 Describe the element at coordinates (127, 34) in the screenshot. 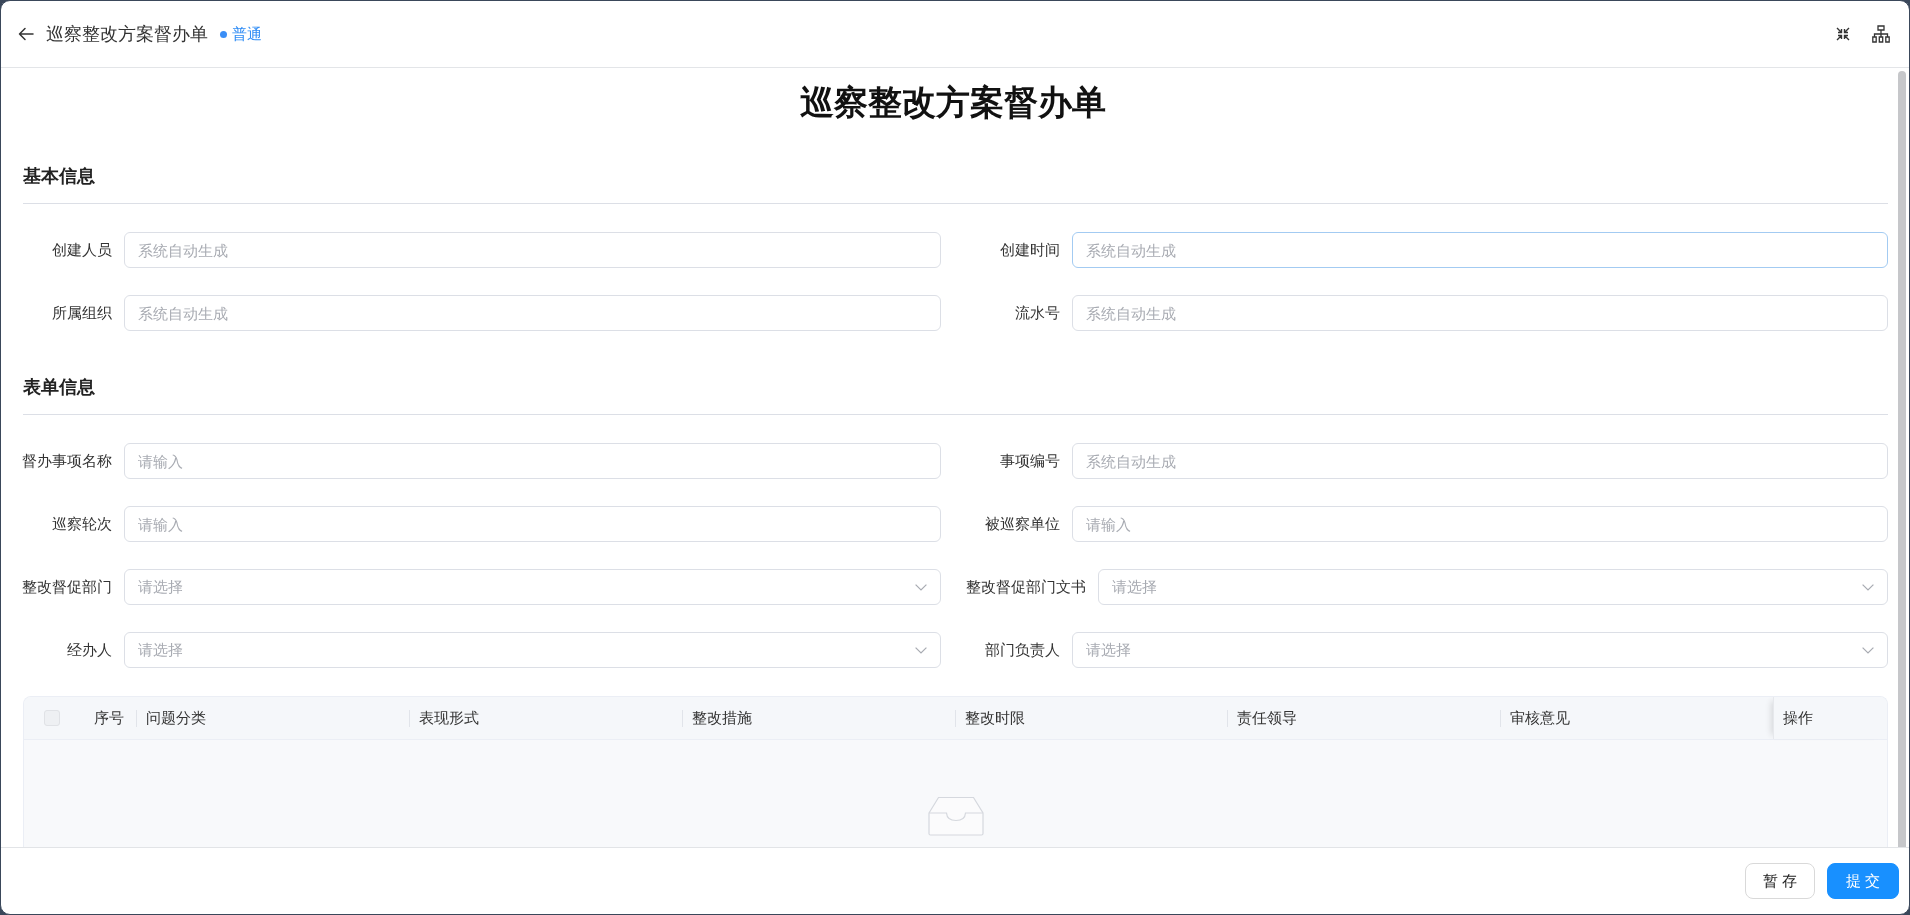

I see `header-title: 巡察整改方案督办单` at that location.